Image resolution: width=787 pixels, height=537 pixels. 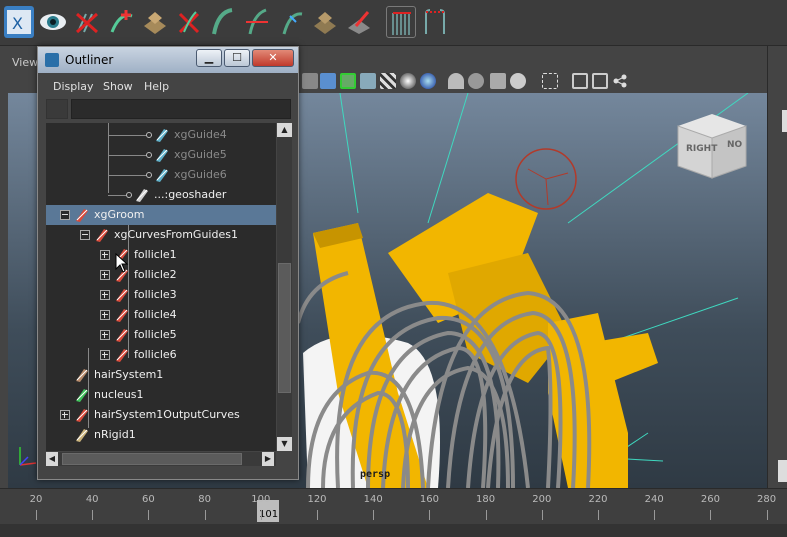 I want to click on share-icon, so click(x=620, y=81).